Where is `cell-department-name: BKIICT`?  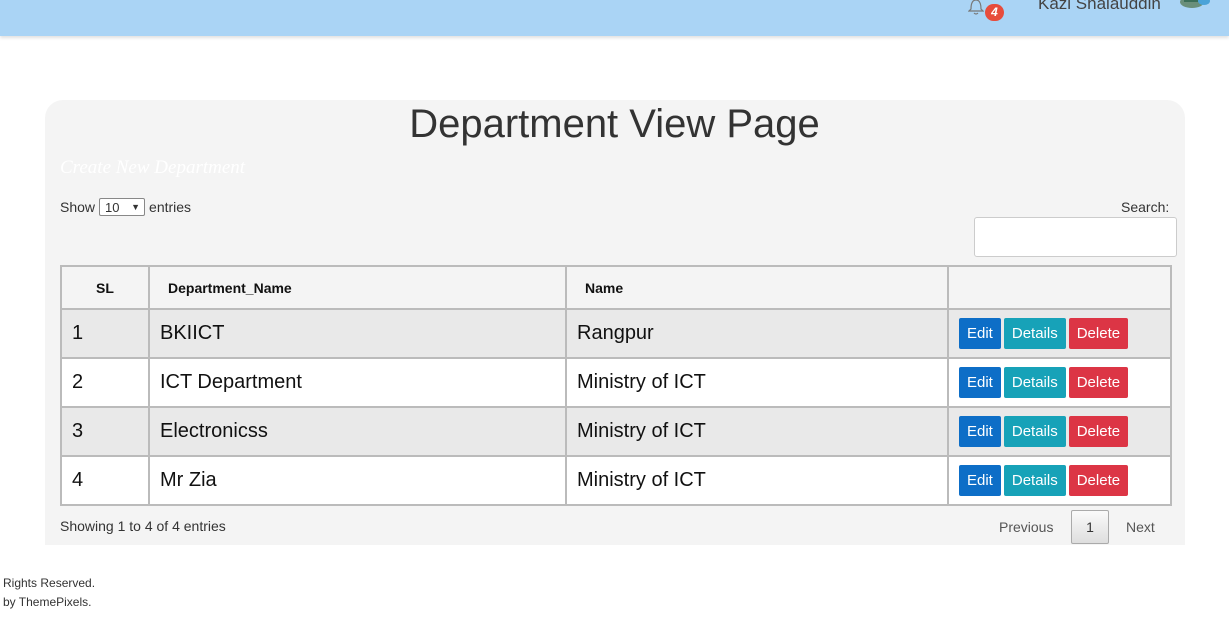
cell-department-name: BKIICT is located at coordinates (357, 333).